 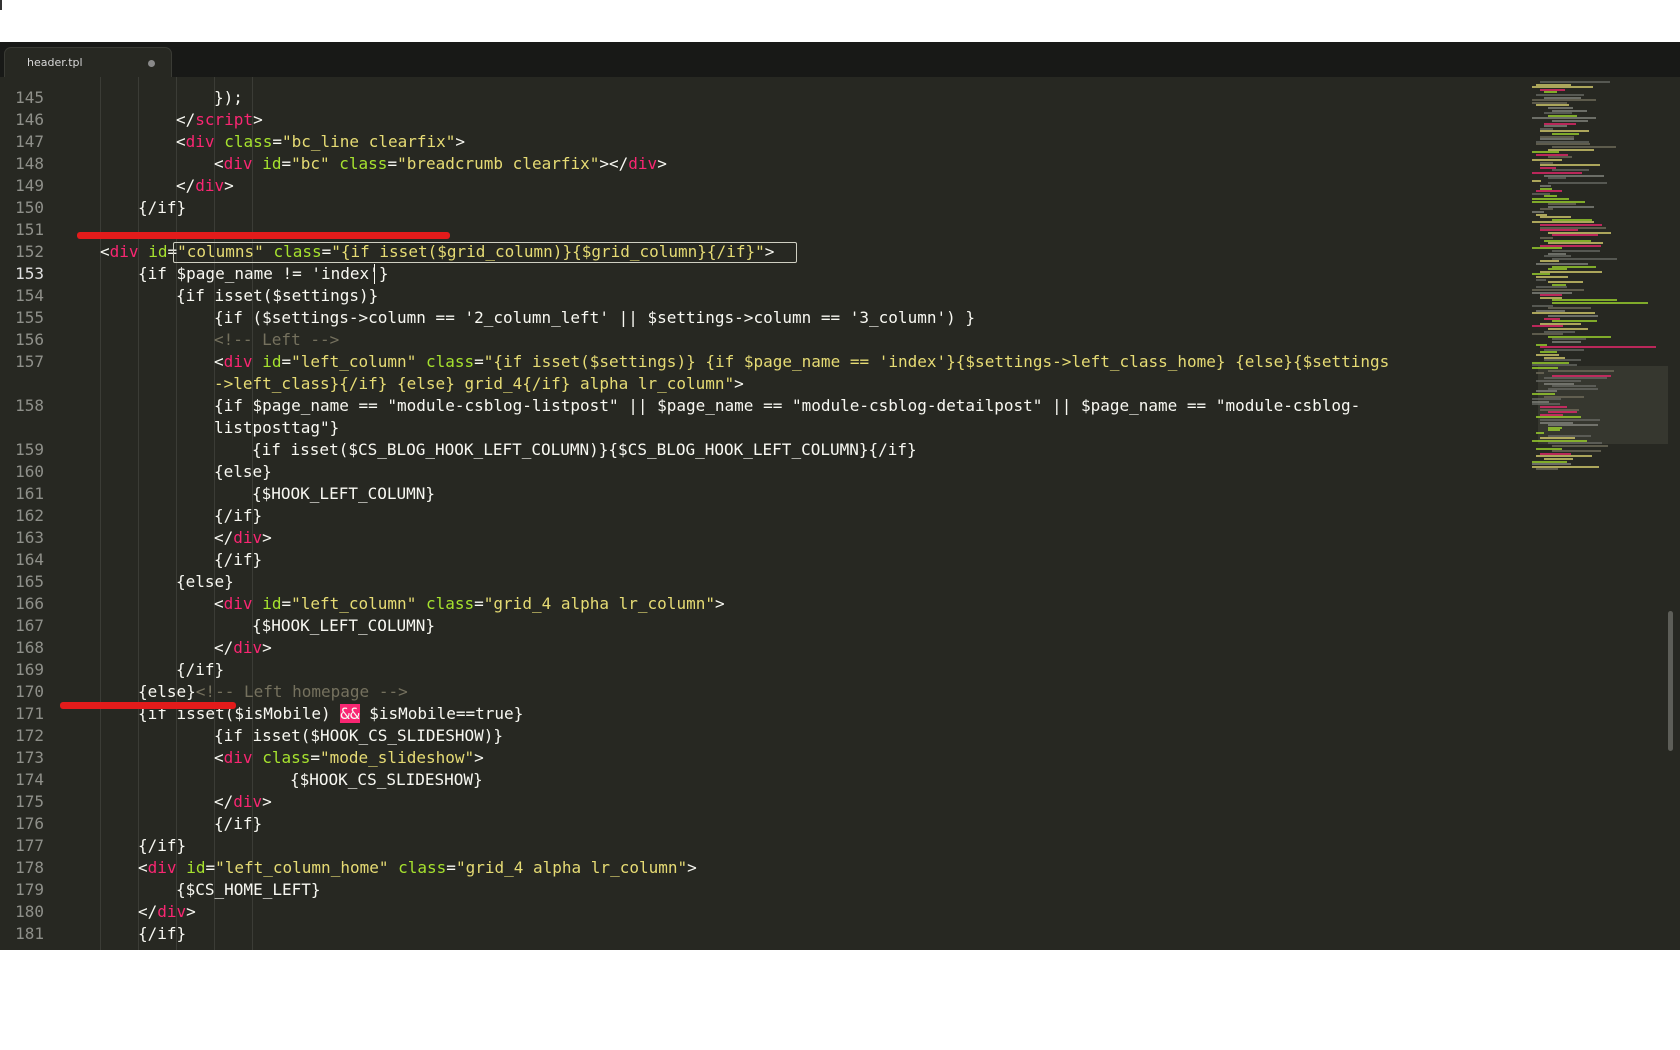 I want to click on code-token: id, so click(x=158, y=251).